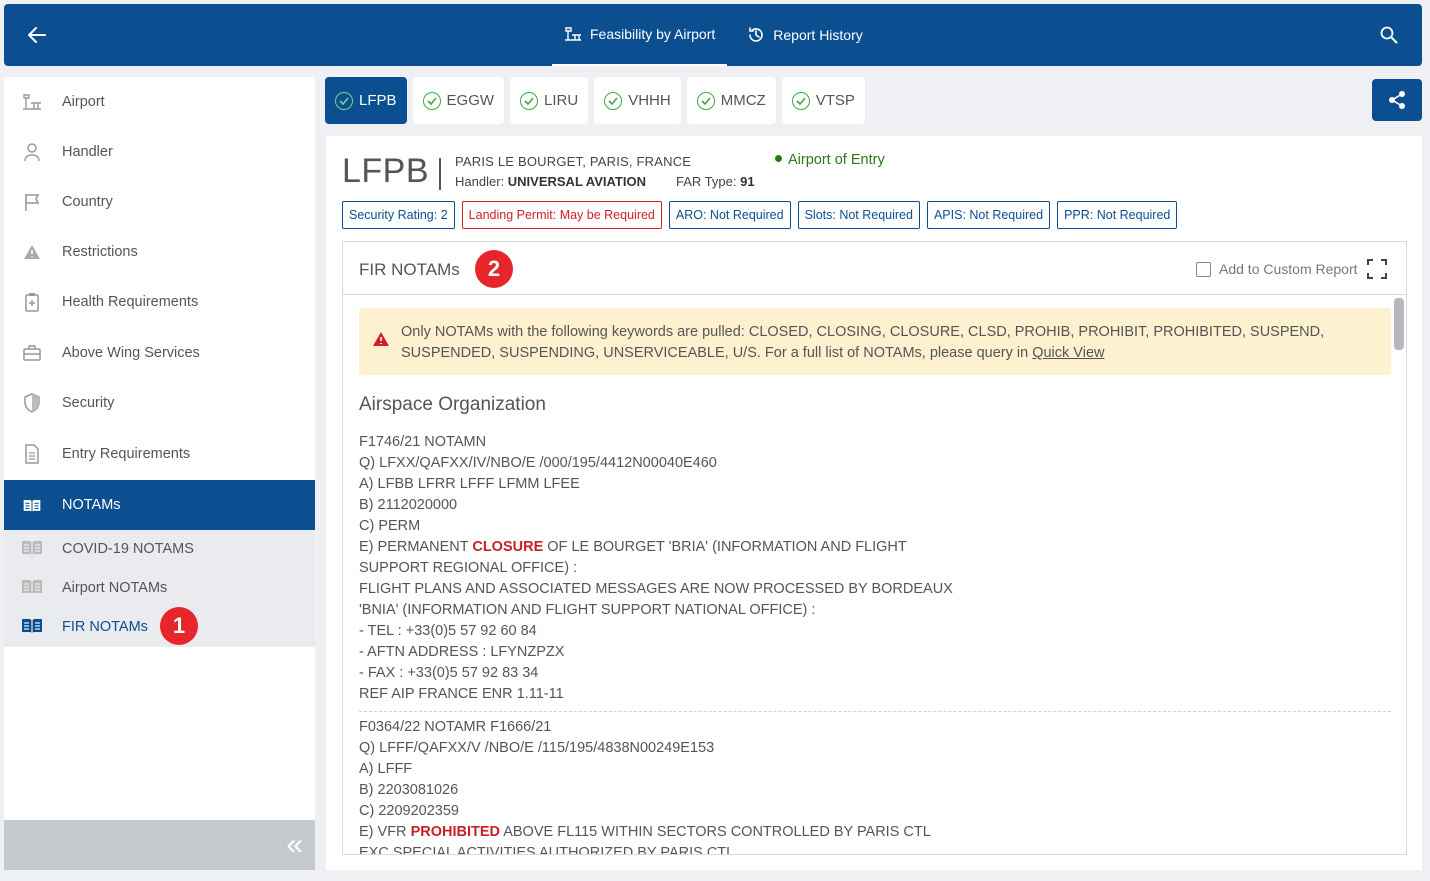 This screenshot has height=881, width=1430. Describe the element at coordinates (91, 505) in the screenshot. I see `sidebar-item-label: NOTAMs` at that location.